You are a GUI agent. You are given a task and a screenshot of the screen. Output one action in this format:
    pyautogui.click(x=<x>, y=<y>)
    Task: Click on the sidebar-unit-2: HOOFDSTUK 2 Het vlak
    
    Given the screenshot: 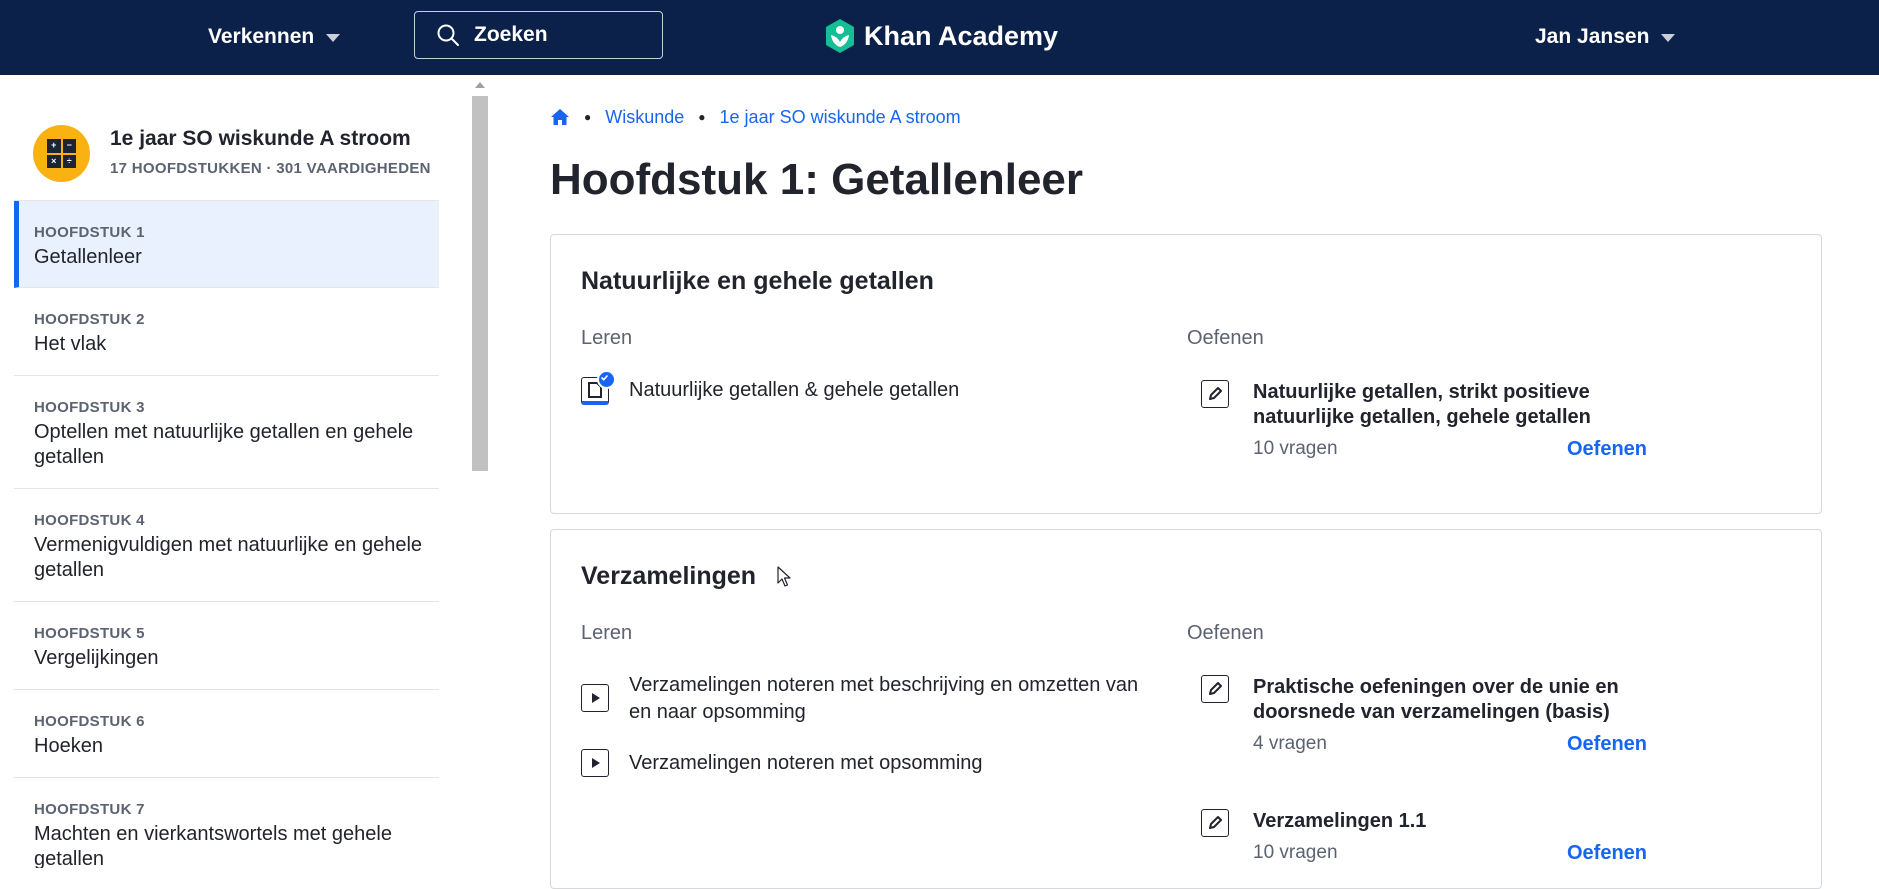 What is the action you would take?
    pyautogui.click(x=226, y=332)
    